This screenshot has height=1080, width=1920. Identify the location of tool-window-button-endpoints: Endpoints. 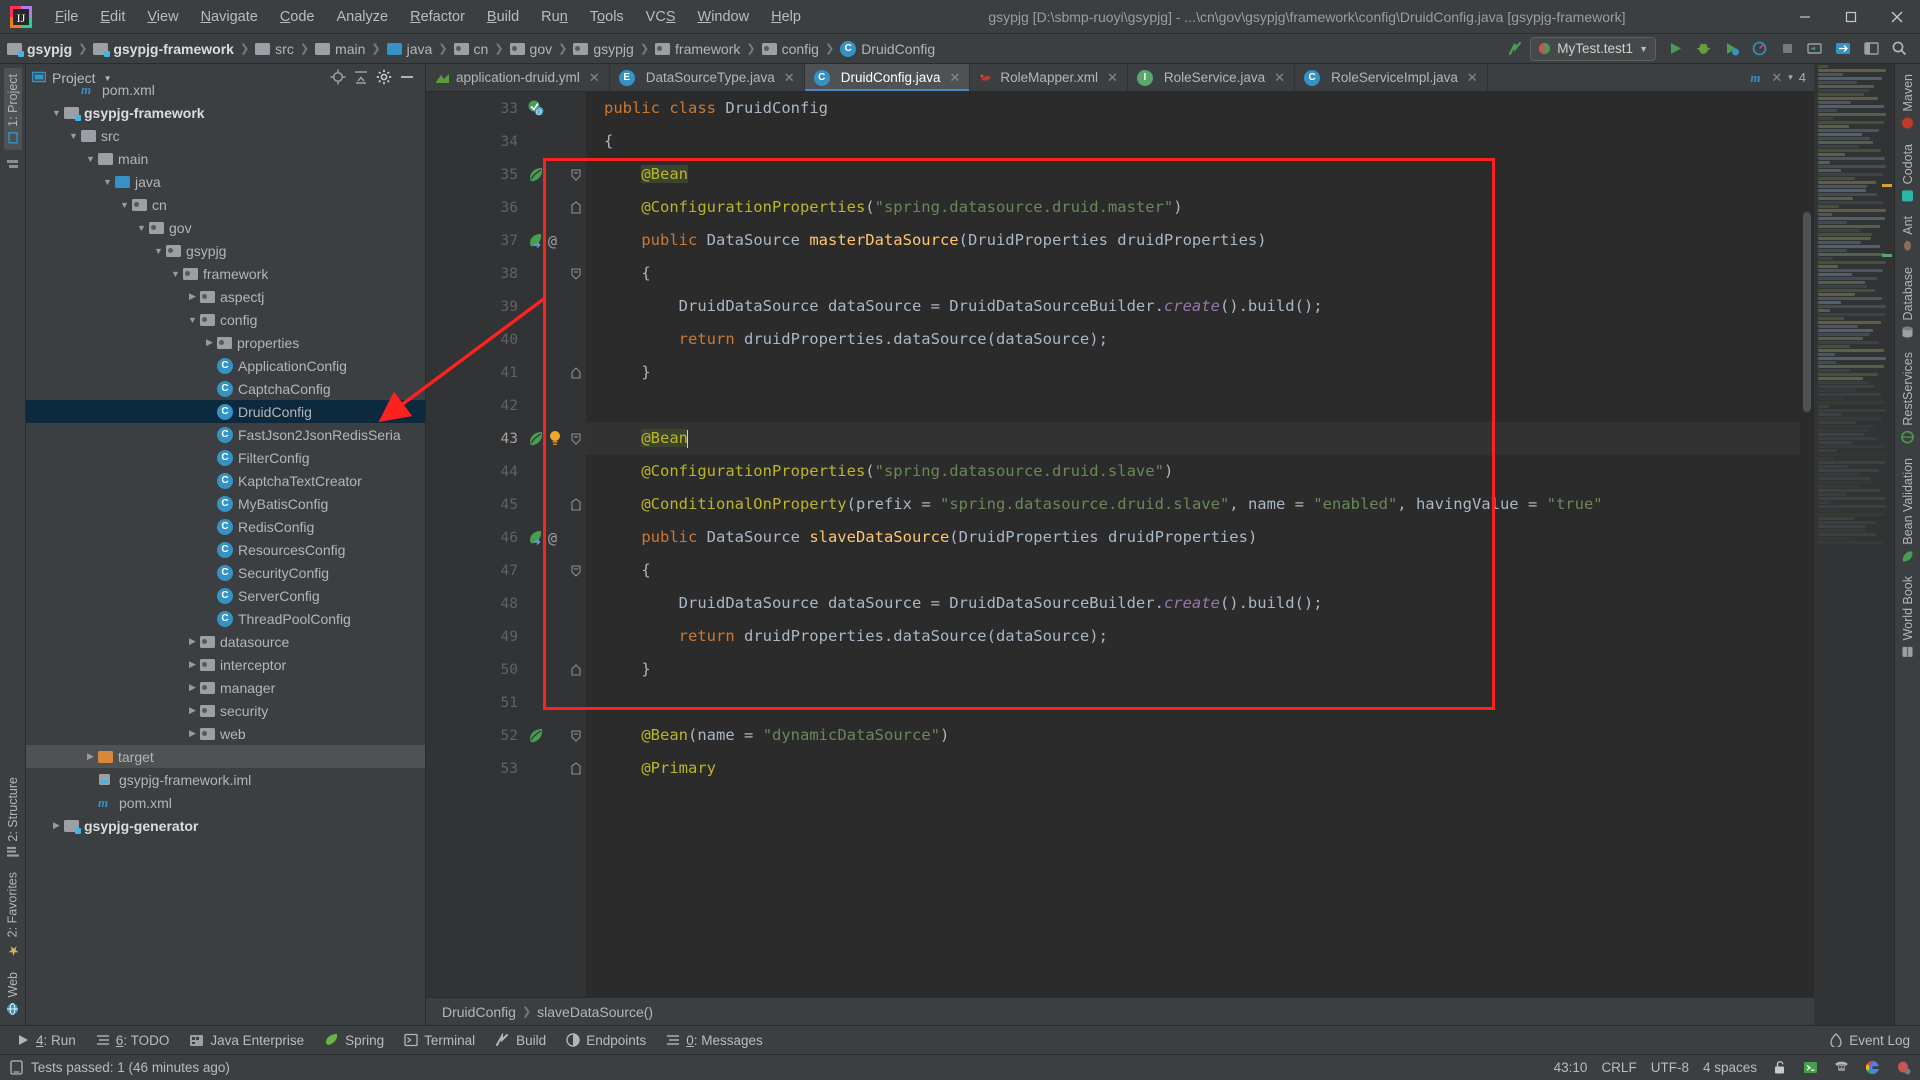
(606, 1040).